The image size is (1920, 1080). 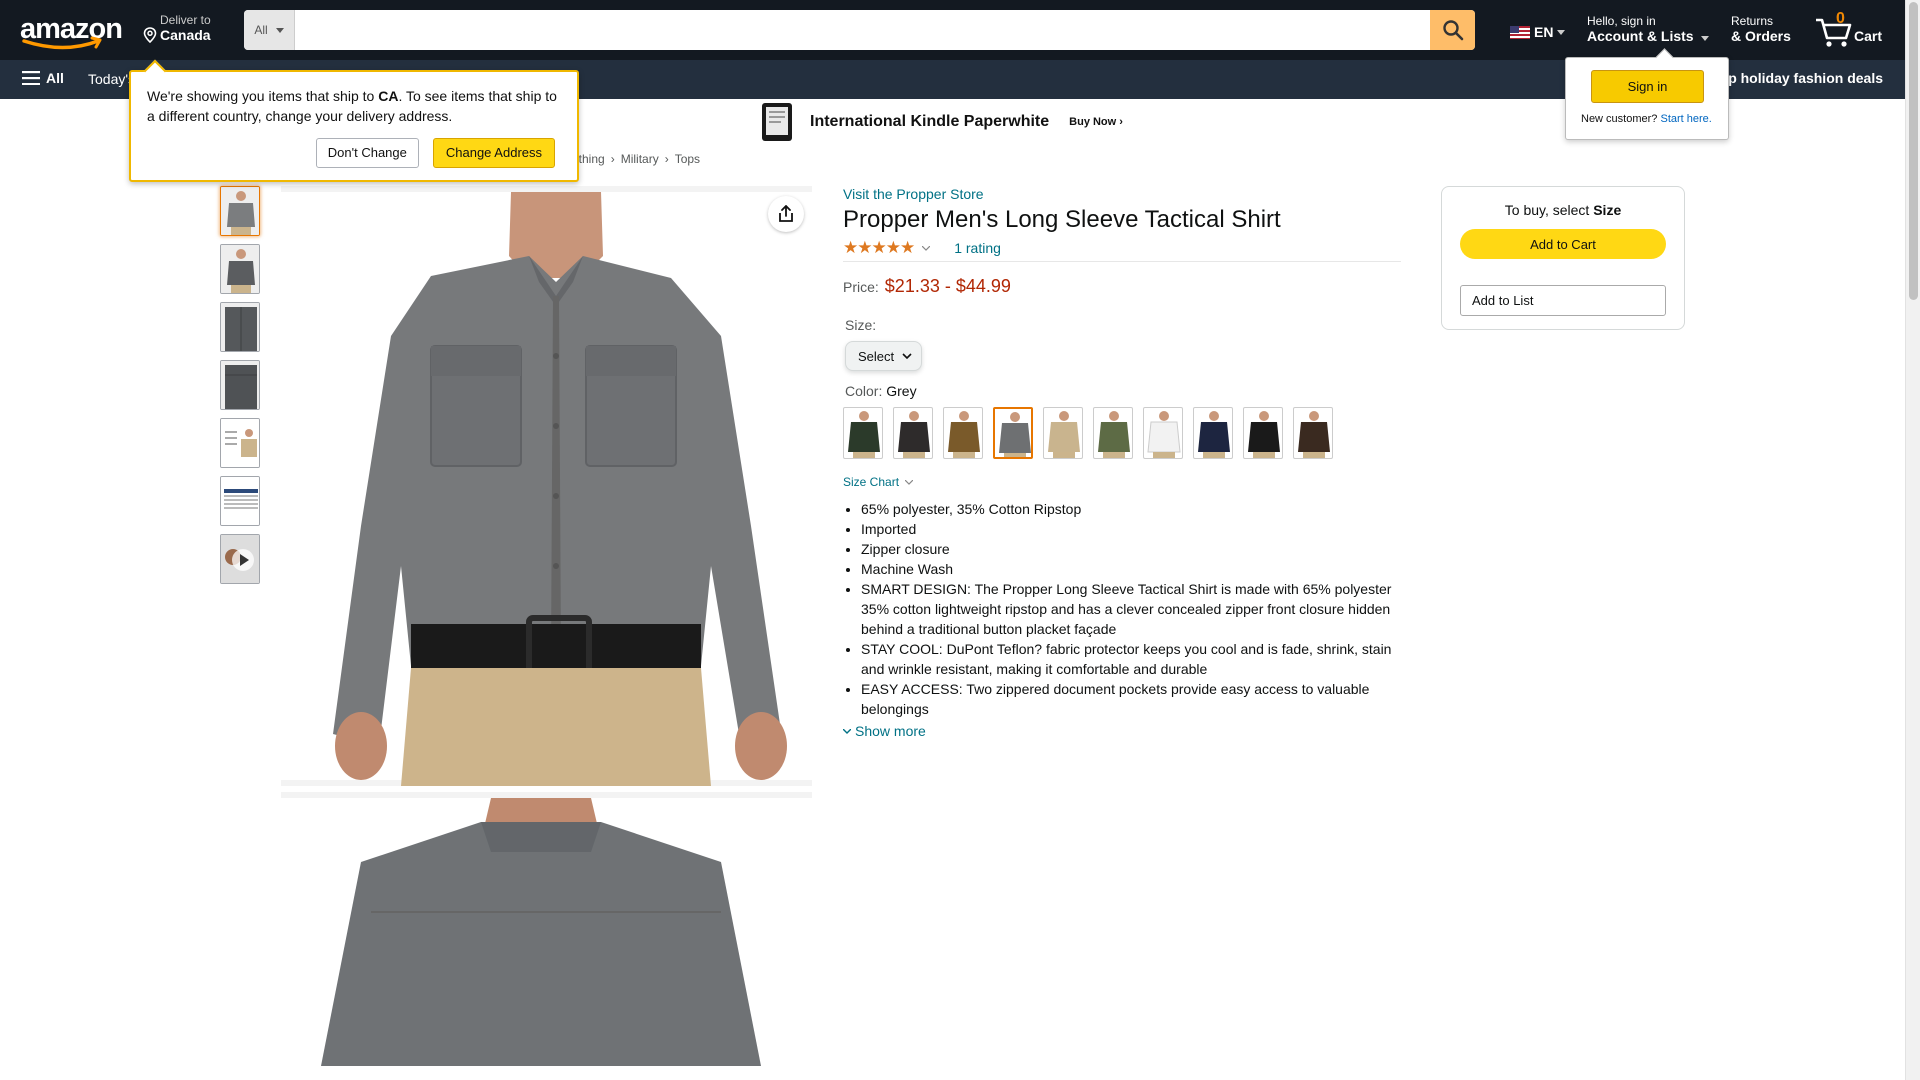 I want to click on logo-smile-icon, so click(x=62, y=43).